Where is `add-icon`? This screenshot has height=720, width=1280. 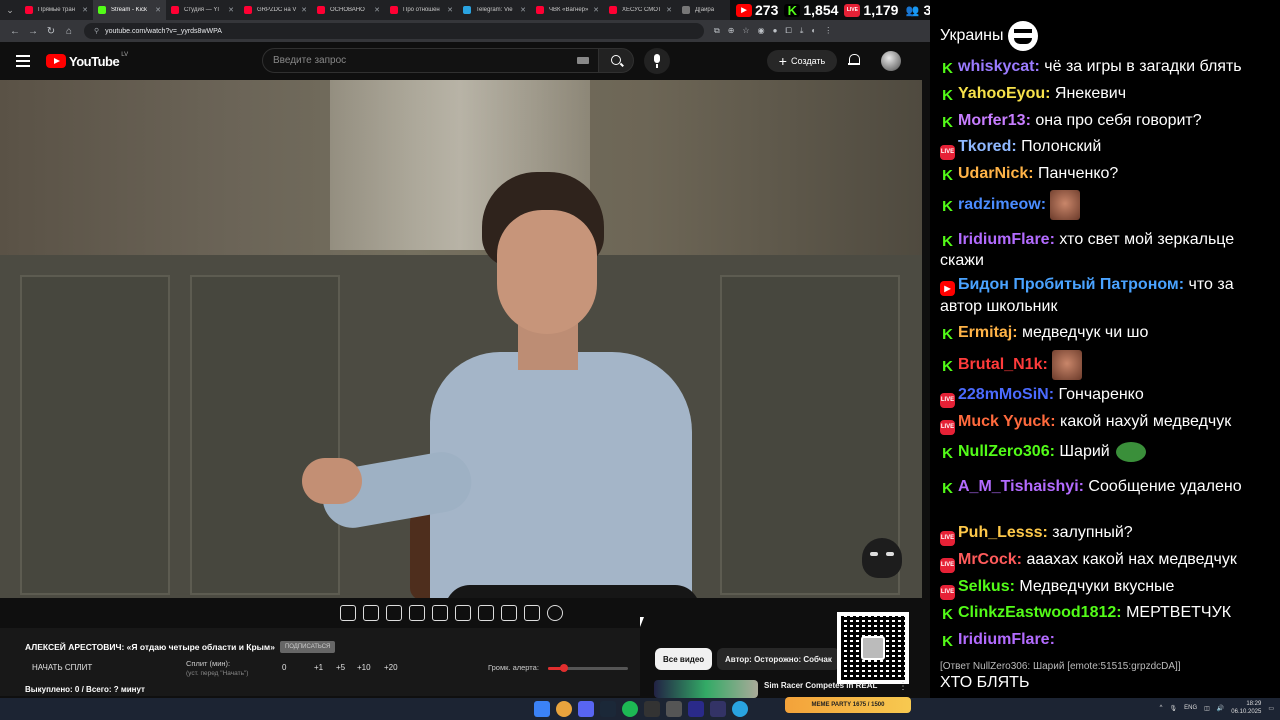 add-icon is located at coordinates (509, 613).